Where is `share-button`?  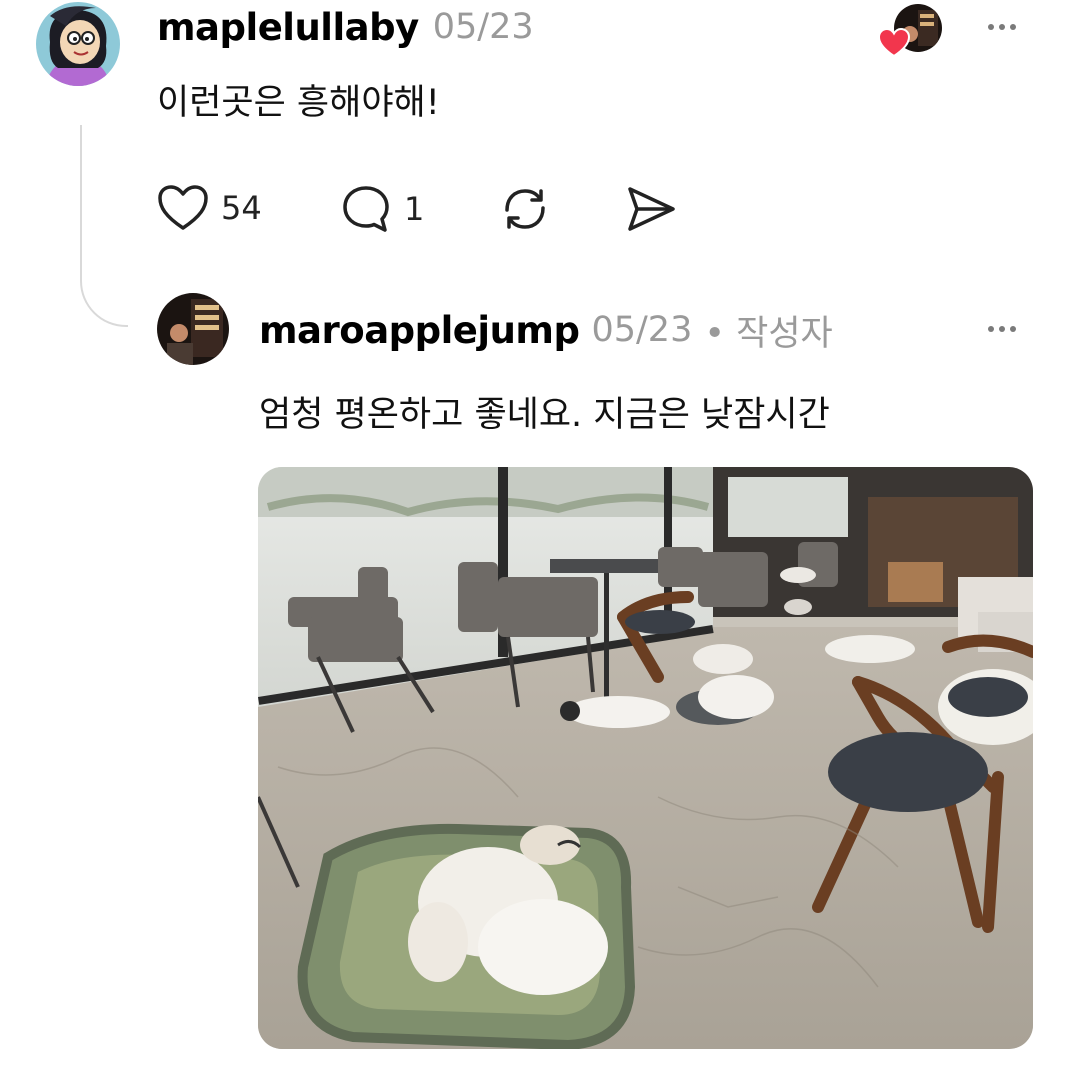
share-button is located at coordinates (651, 211).